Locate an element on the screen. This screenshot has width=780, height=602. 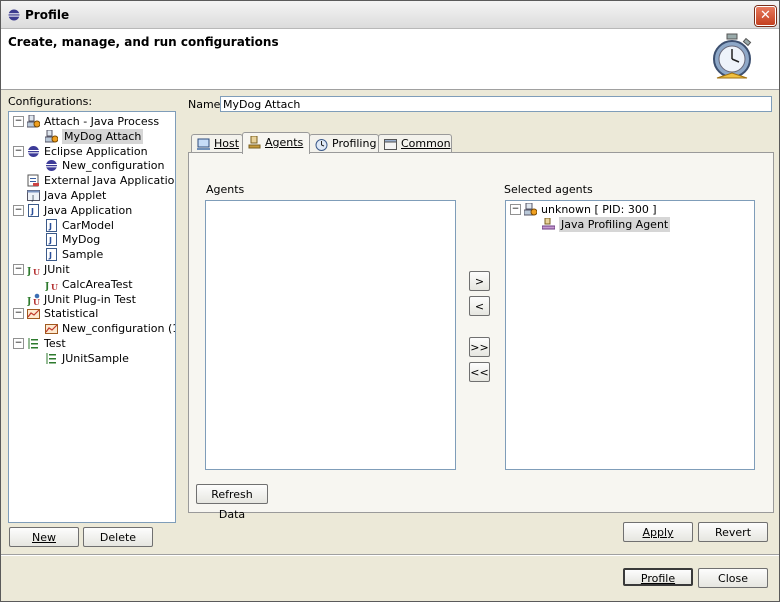
tree-item: − J Java Application is located at coordinates (92, 210).